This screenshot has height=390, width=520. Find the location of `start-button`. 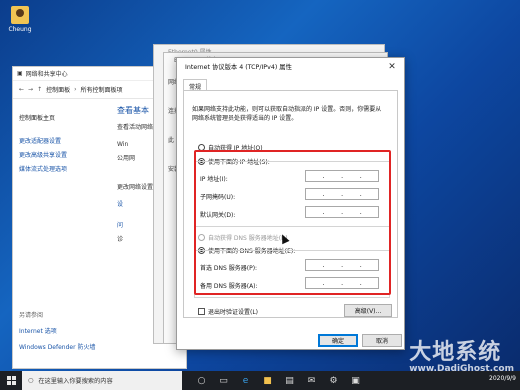

start-button is located at coordinates (11, 380).